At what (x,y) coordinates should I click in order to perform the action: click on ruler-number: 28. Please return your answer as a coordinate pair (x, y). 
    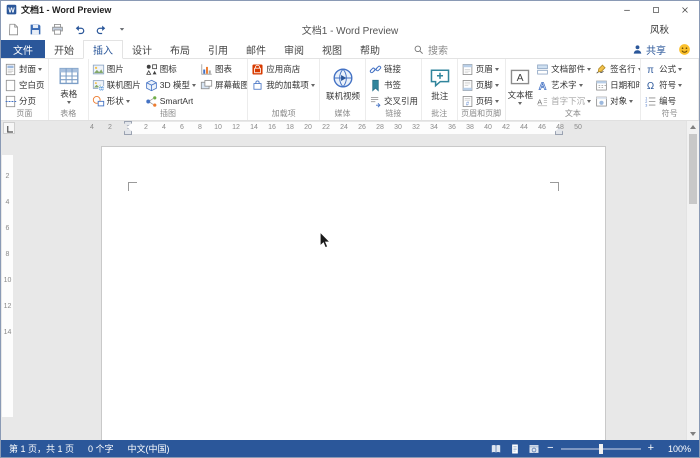
    Looking at the image, I should click on (380, 127).